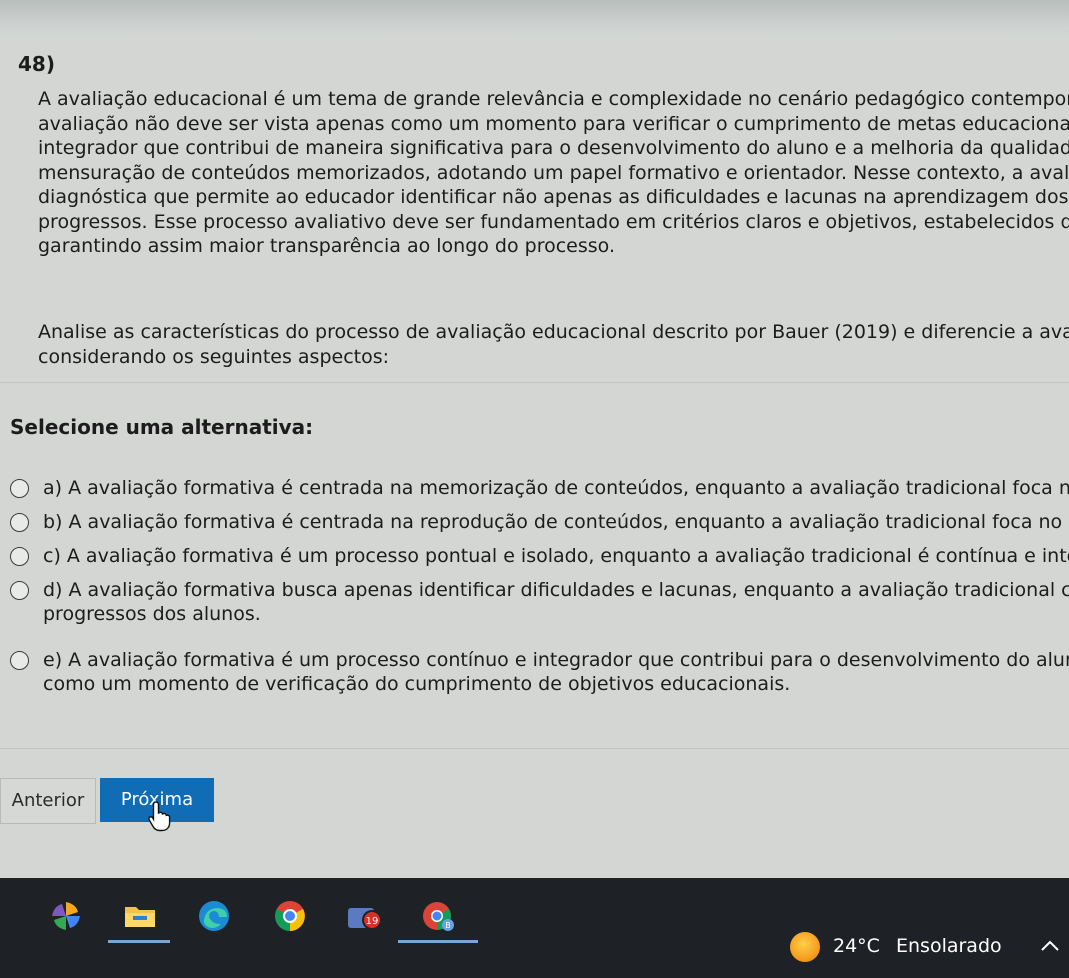 The image size is (1069, 978). I want to click on file-explorer-icon, so click(140, 916).